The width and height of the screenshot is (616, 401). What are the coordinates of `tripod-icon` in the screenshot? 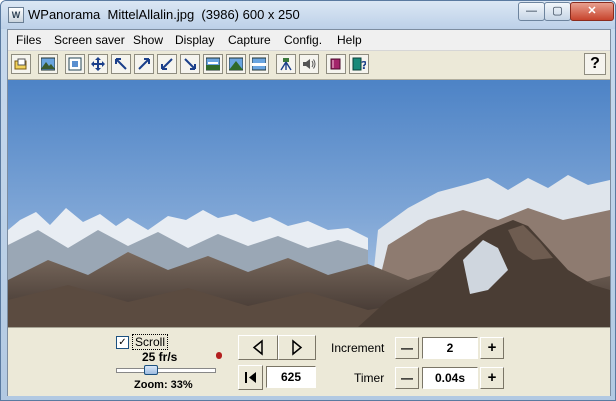 It's located at (286, 64).